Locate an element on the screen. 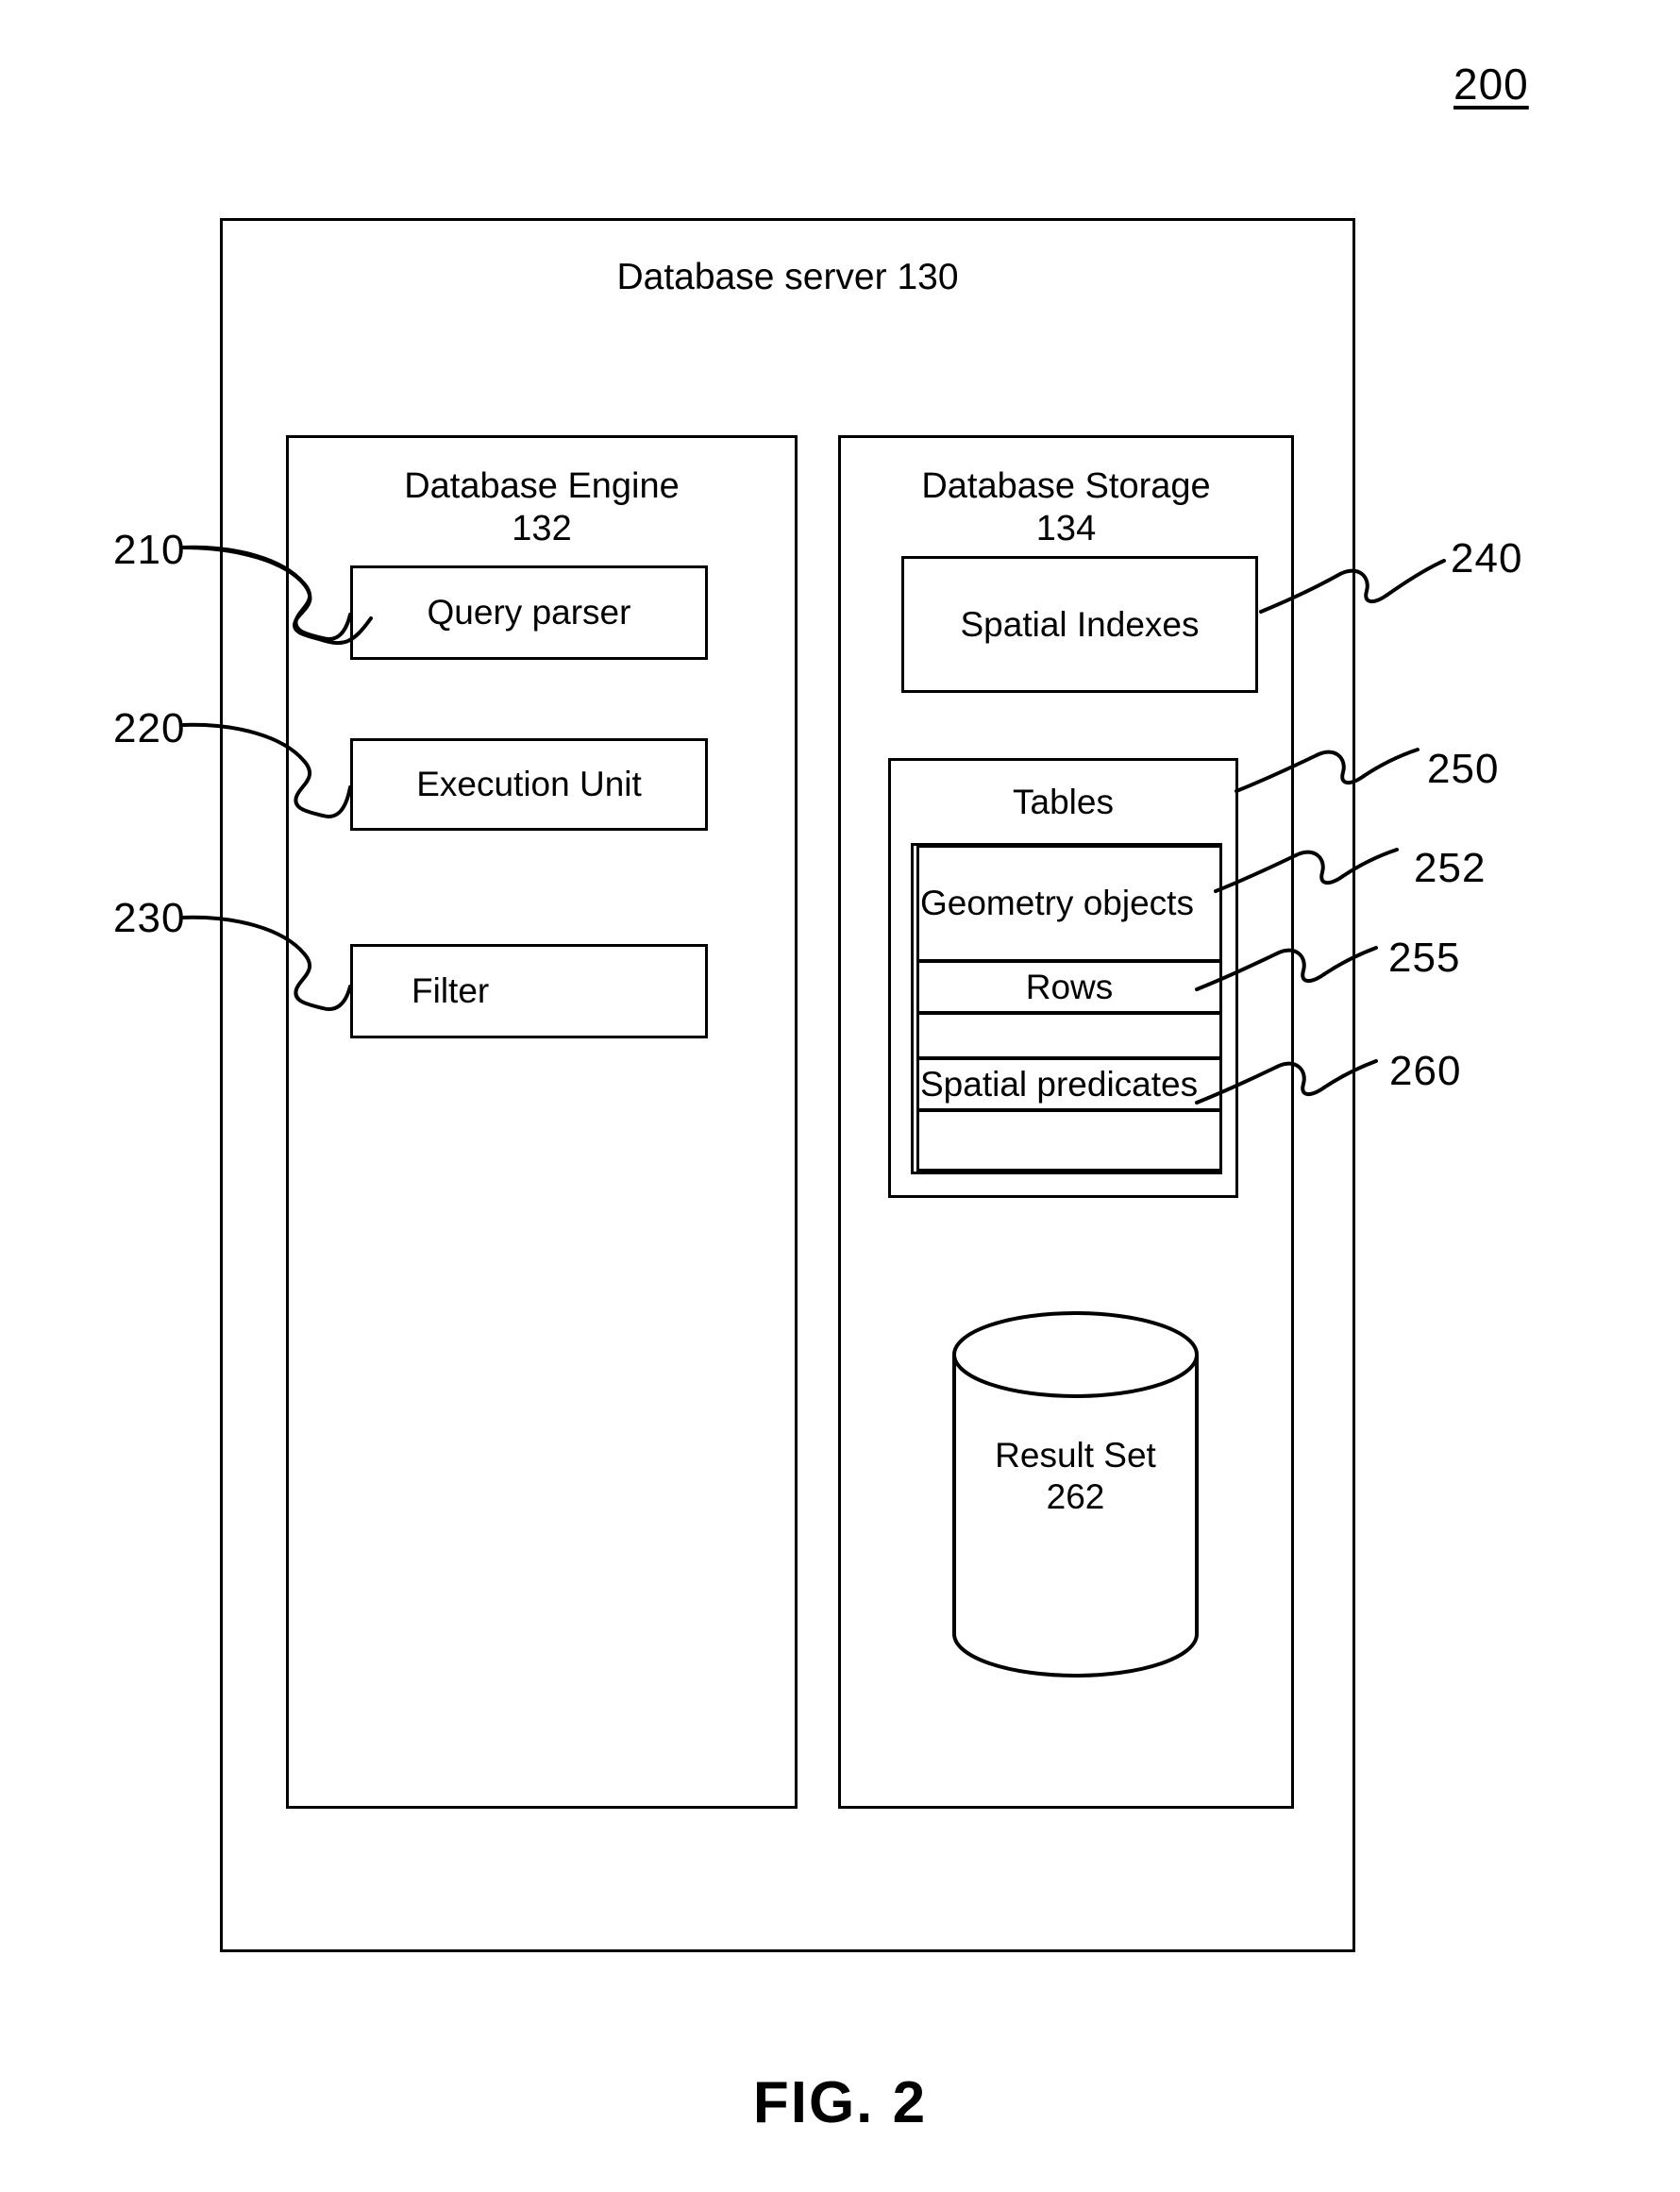  result-set-label: Result Set 262 is located at coordinates (1075, 1476).